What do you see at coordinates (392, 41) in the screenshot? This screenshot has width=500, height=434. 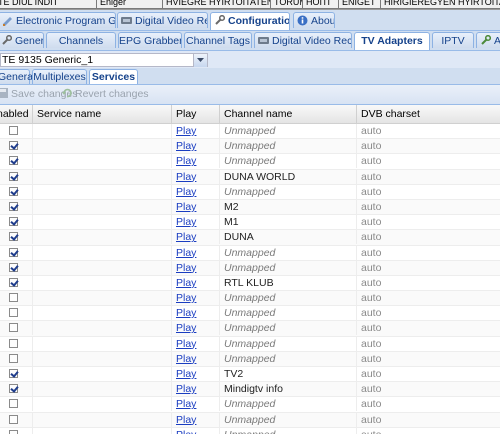 I see `tab-tv-adapters: TV Adapters` at bounding box center [392, 41].